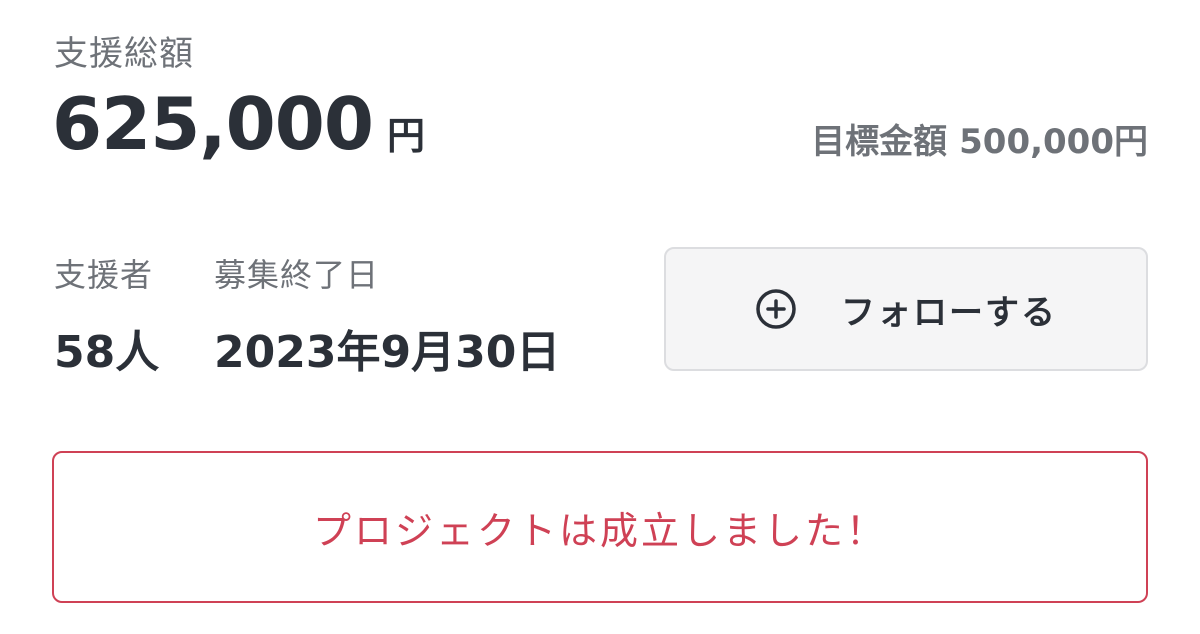 The image size is (1200, 634). I want to click on total-funding: 625,000 円, so click(238, 124).